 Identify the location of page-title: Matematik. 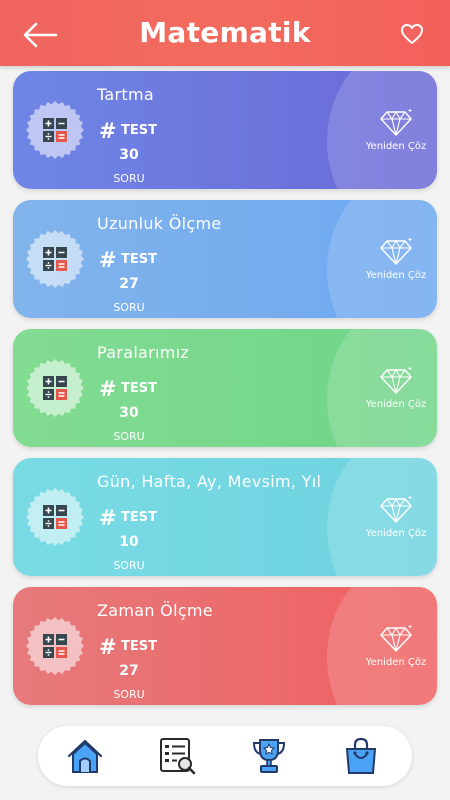
(225, 32).